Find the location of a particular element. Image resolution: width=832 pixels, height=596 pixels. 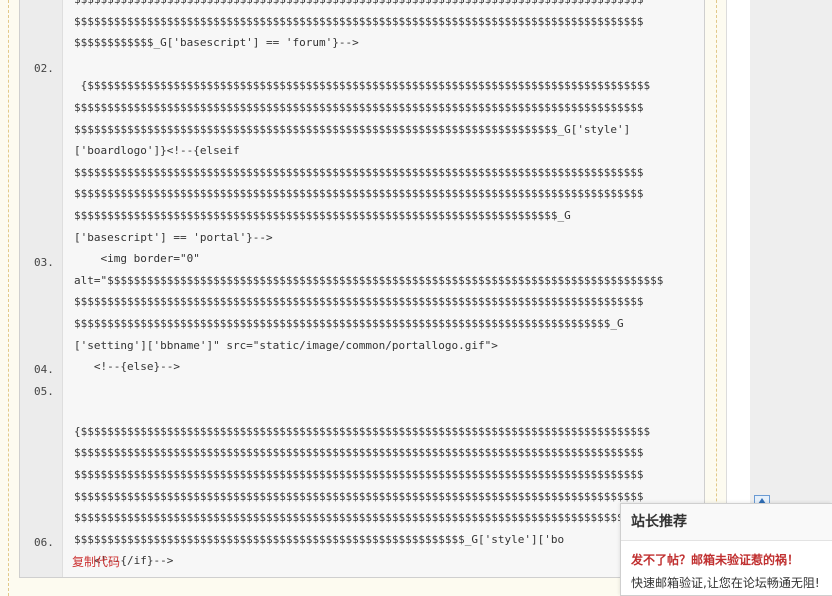

popup-description: 快速邮箱验证,让您在论坛畅通无阻! is located at coordinates (725, 583).